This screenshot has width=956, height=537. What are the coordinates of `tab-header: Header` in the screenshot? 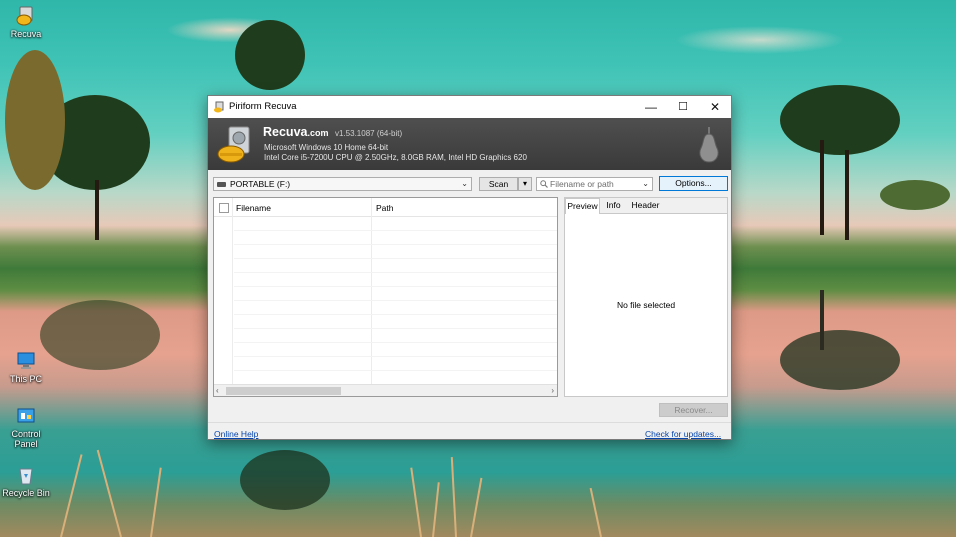 It's located at (645, 205).